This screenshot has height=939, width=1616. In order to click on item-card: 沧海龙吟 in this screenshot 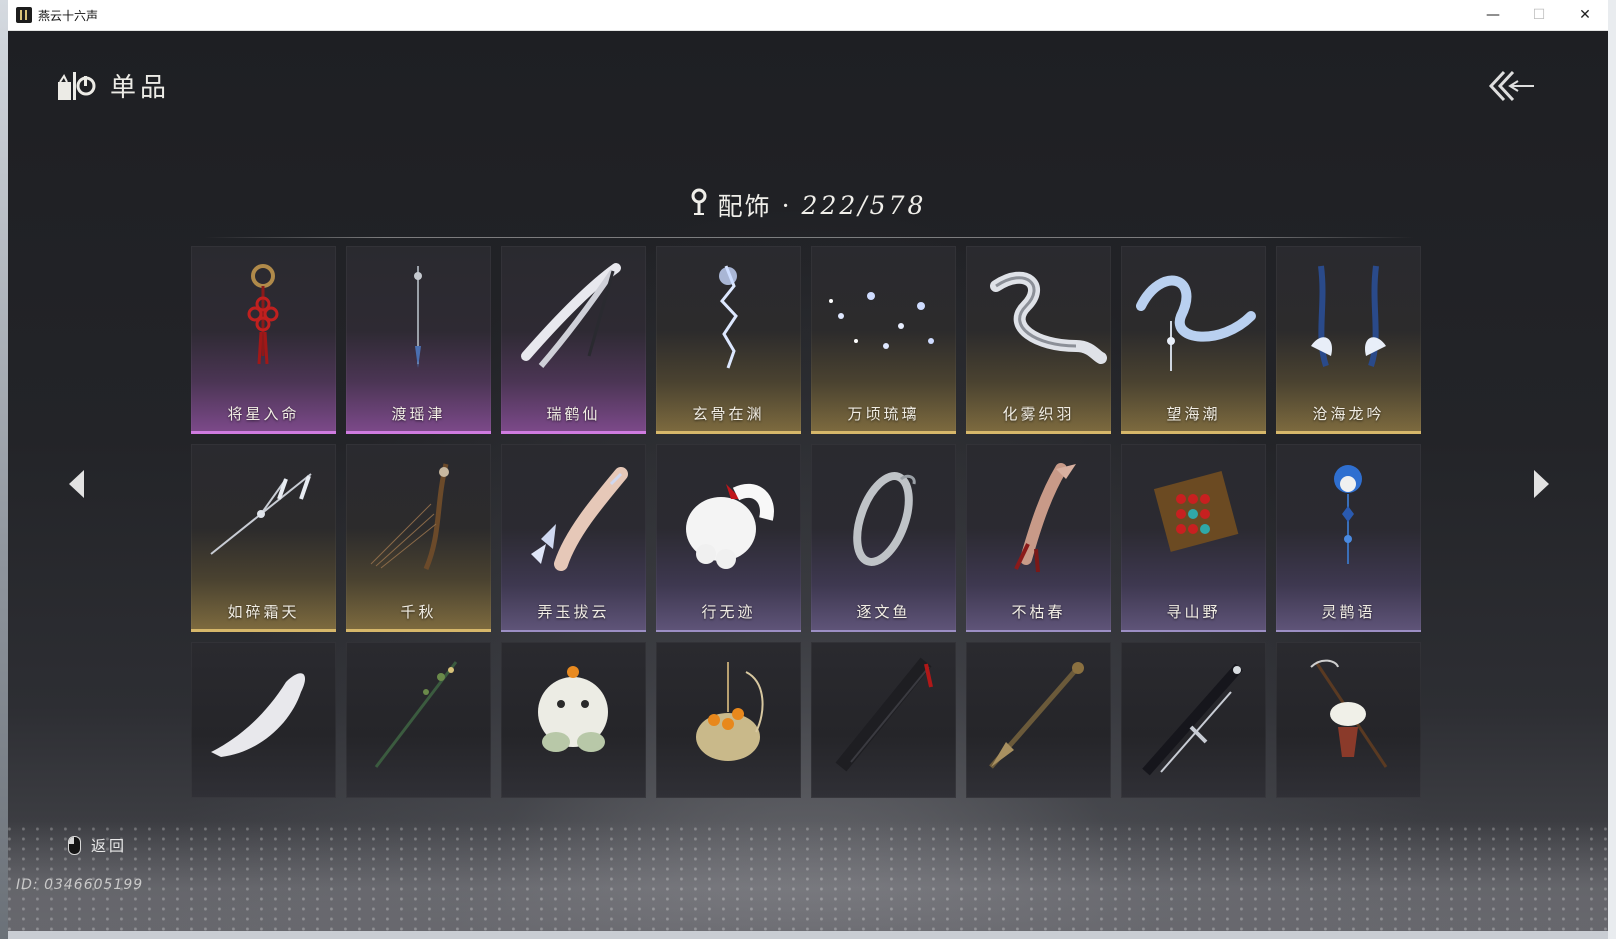, I will do `click(1348, 340)`.